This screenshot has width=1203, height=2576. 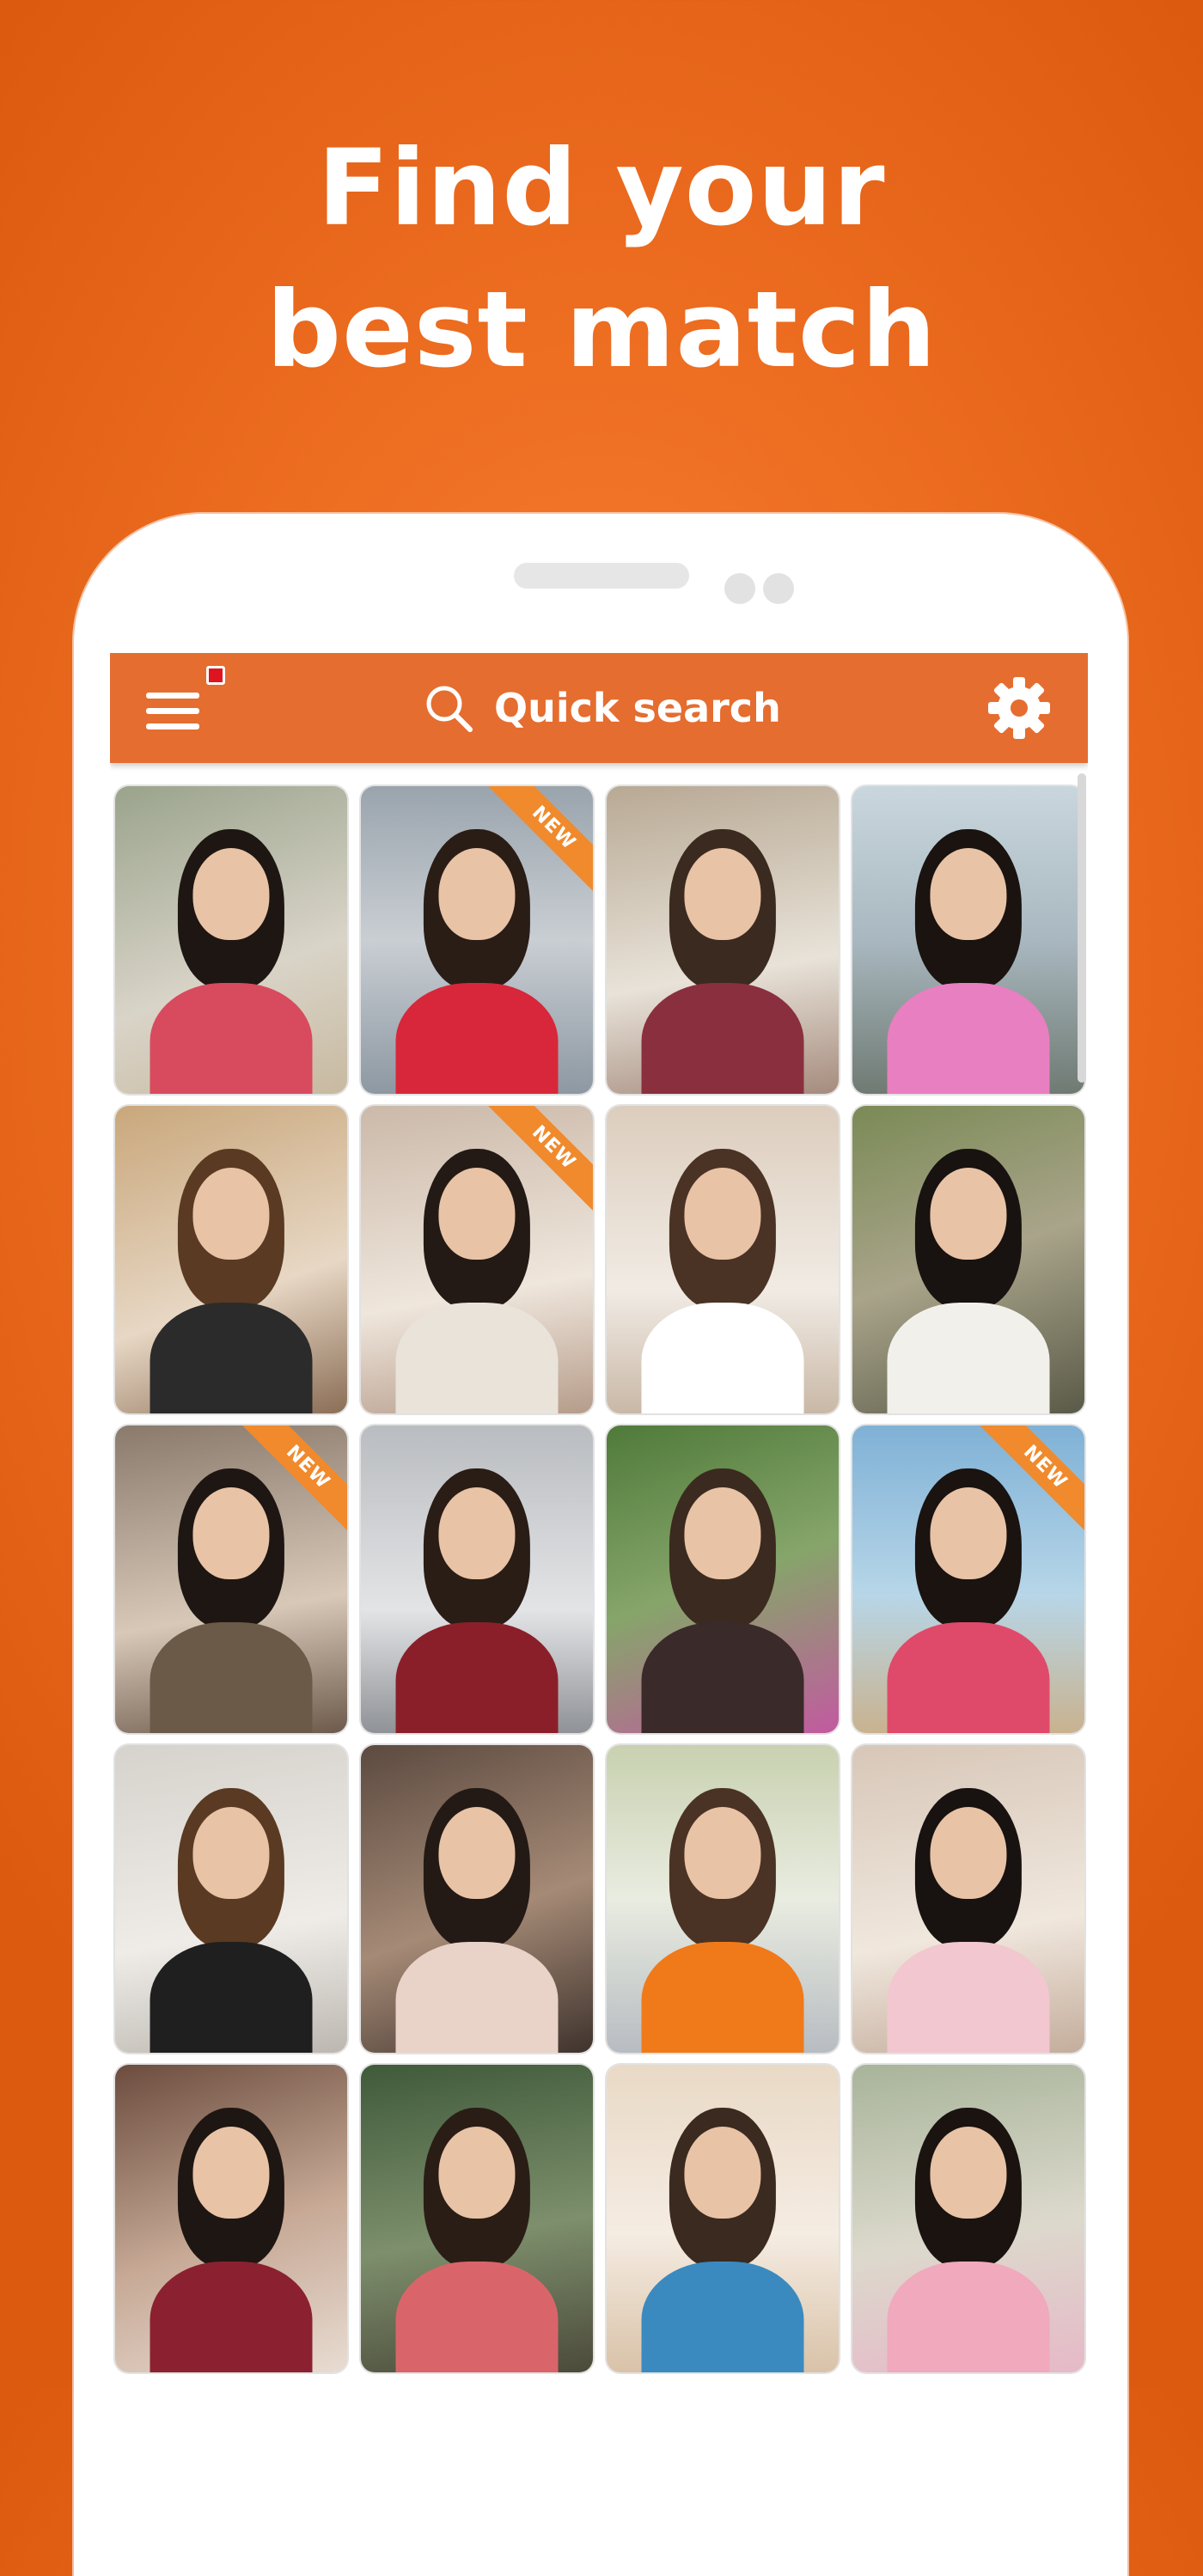 What do you see at coordinates (601, 330) in the screenshot?
I see `headline-line-2: best match` at bounding box center [601, 330].